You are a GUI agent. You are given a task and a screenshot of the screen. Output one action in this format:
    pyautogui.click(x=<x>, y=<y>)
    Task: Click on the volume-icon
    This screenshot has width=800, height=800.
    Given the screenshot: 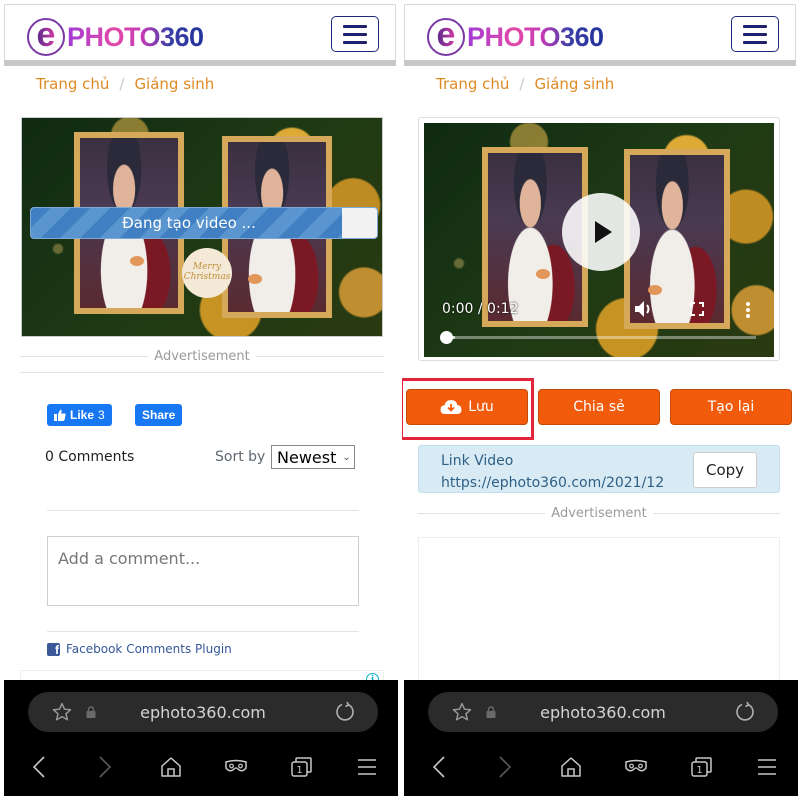 What is the action you would take?
    pyautogui.click(x=644, y=309)
    